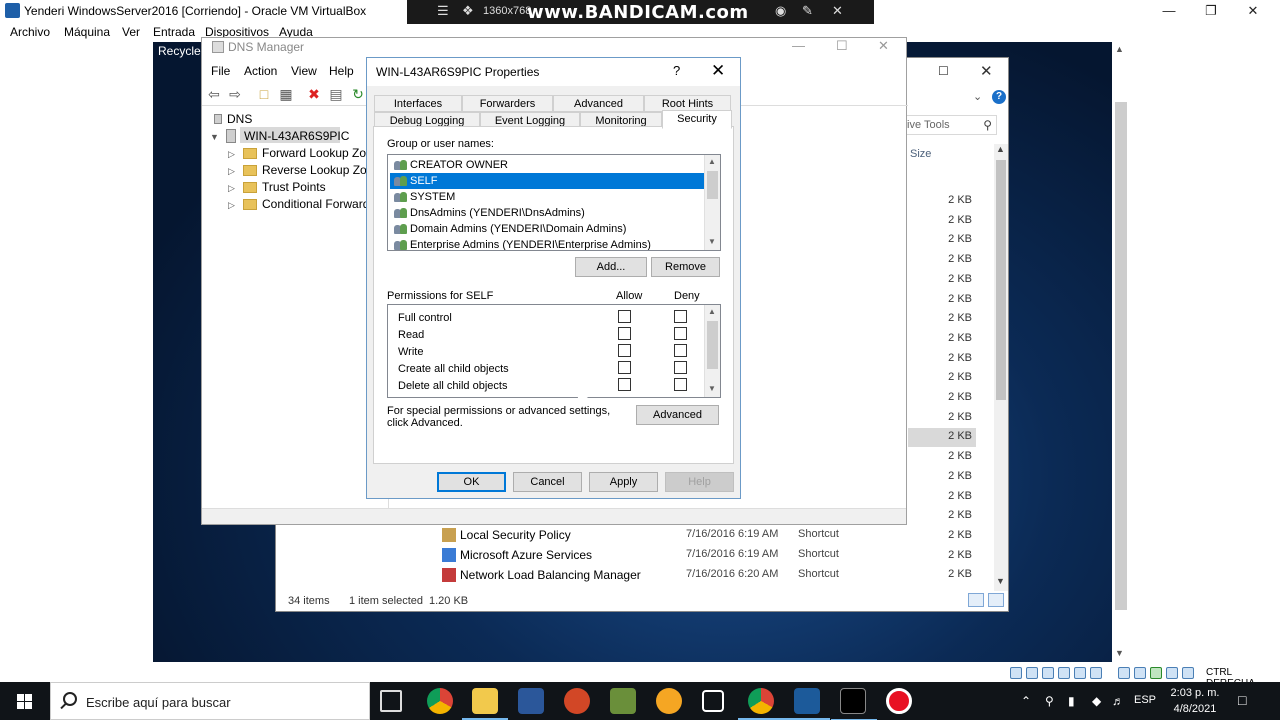  I want to click on tree-item-server: WIN-L43AR6S9PIC, so click(296, 136).